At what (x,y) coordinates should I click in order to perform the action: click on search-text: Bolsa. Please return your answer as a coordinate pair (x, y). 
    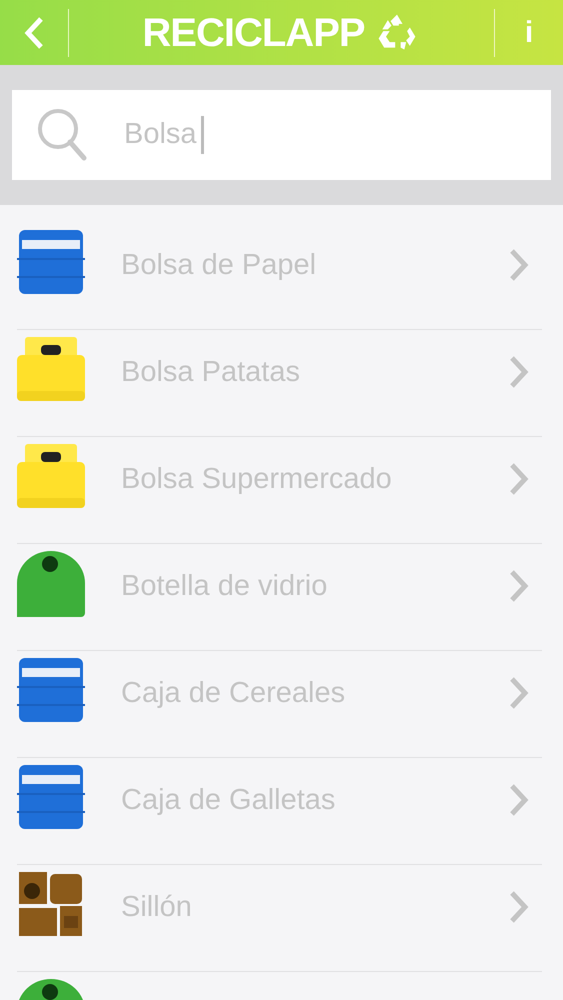
    Looking at the image, I should click on (160, 134).